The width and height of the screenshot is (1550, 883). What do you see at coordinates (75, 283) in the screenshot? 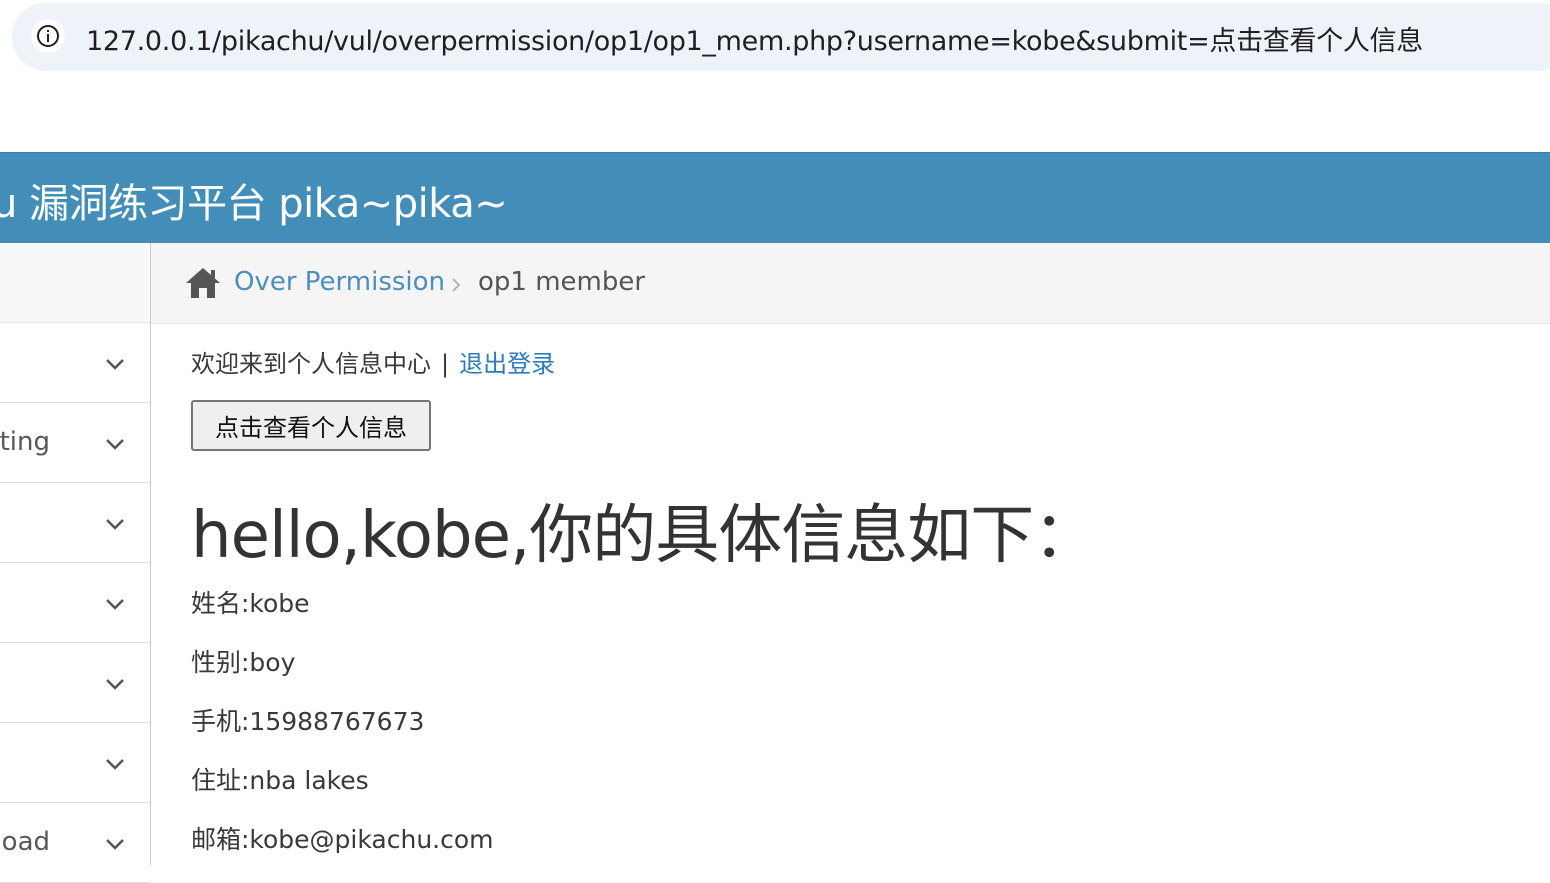
I see `sidebar-shortcuts` at bounding box center [75, 283].